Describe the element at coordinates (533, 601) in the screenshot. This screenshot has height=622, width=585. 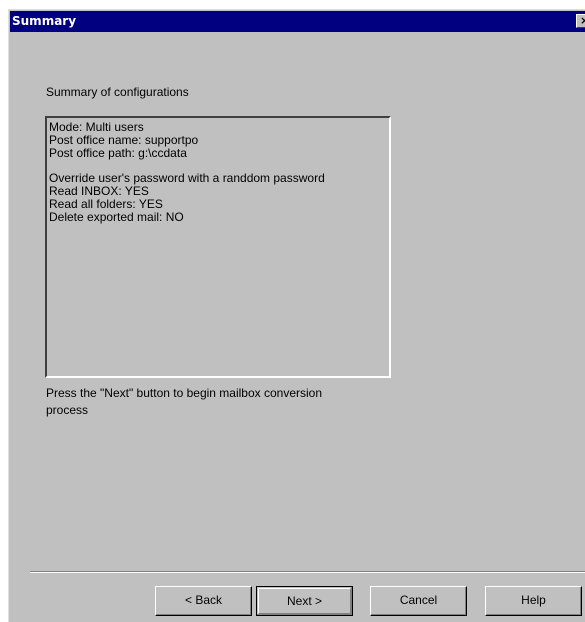
I see `help-button: Help` at that location.